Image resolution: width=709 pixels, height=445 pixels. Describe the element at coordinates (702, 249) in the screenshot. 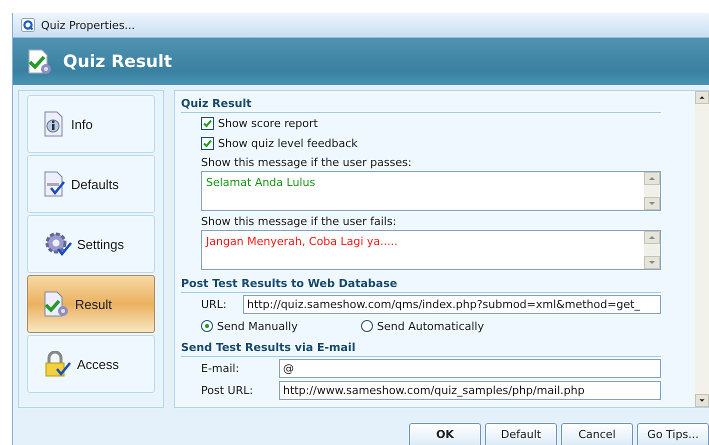

I see `scrollbar` at that location.